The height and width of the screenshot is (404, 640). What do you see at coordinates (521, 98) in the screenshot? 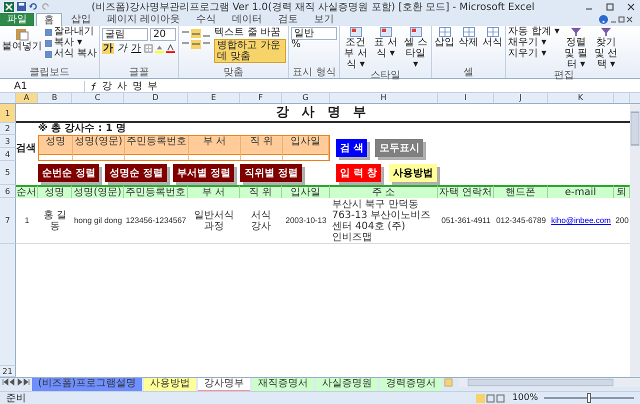
I see `column-header: J` at bounding box center [521, 98].